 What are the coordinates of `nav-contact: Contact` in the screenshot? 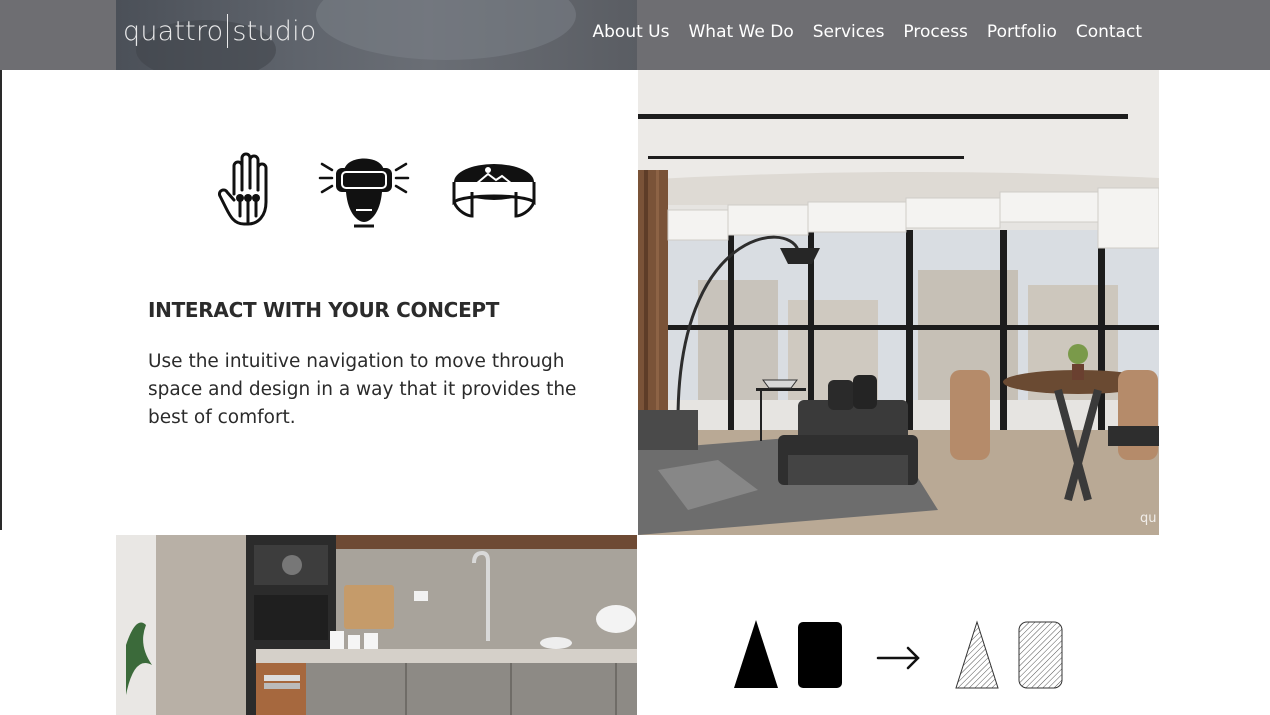 It's located at (1109, 32).